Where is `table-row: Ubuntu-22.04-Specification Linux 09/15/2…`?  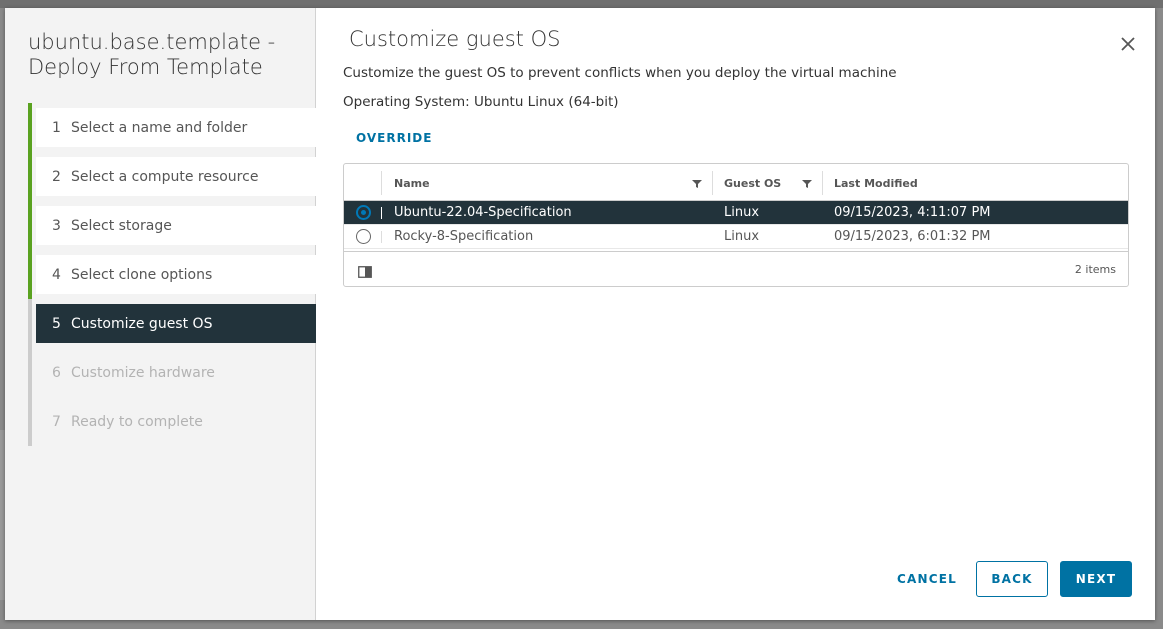 table-row: Ubuntu-22.04-Specification Linux 09/15/2… is located at coordinates (736, 213).